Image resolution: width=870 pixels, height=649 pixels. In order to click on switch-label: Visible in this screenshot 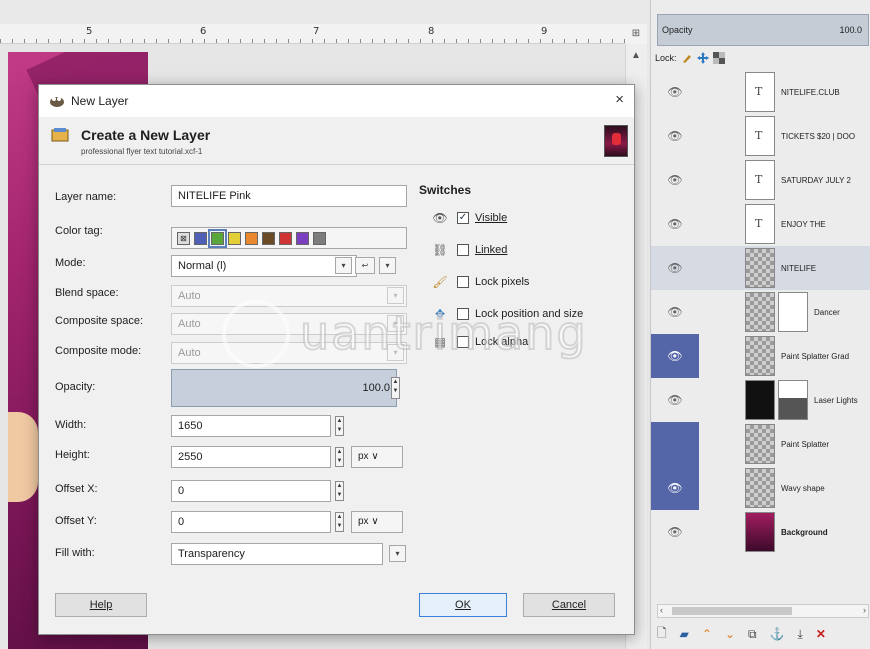, I will do `click(491, 218)`.